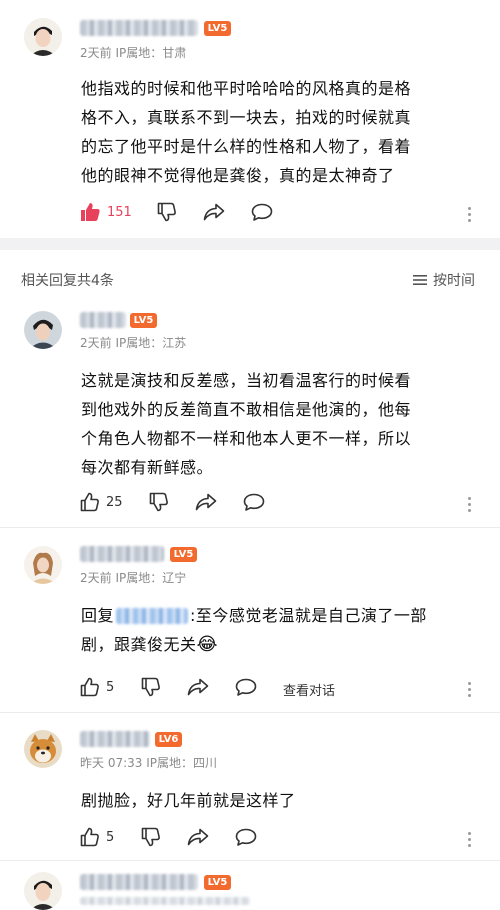 This screenshot has width=500, height=910. Describe the element at coordinates (133, 578) in the screenshot. I see `reply-meta: 2天前 IP属地：辽宁` at that location.